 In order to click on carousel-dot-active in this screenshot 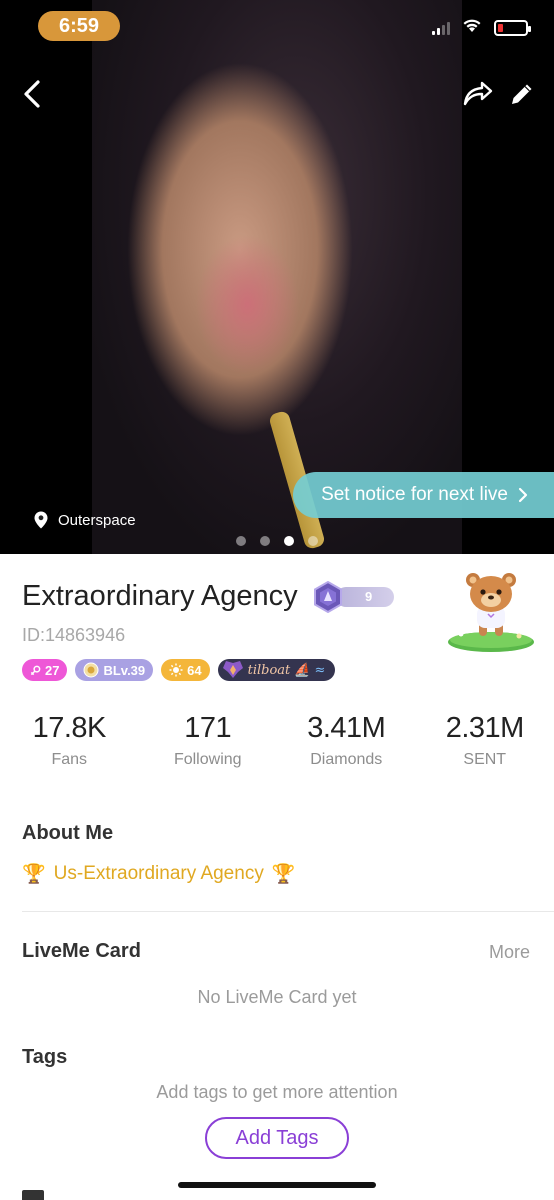, I will do `click(289, 541)`.